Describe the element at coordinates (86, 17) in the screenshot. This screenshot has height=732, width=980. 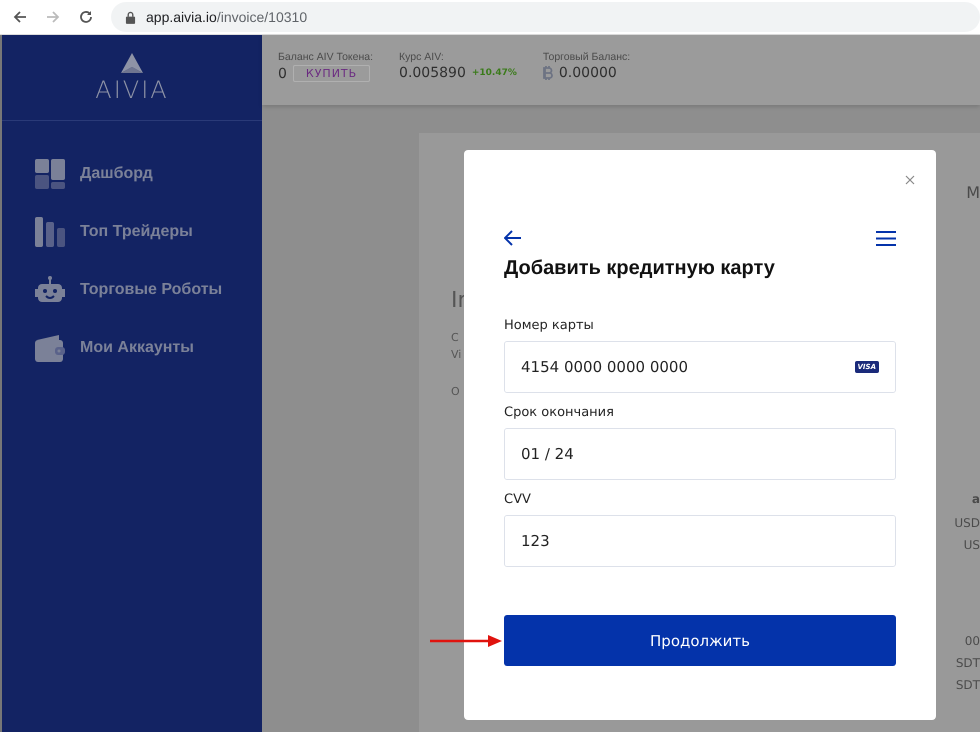
I see `reload-icon` at that location.